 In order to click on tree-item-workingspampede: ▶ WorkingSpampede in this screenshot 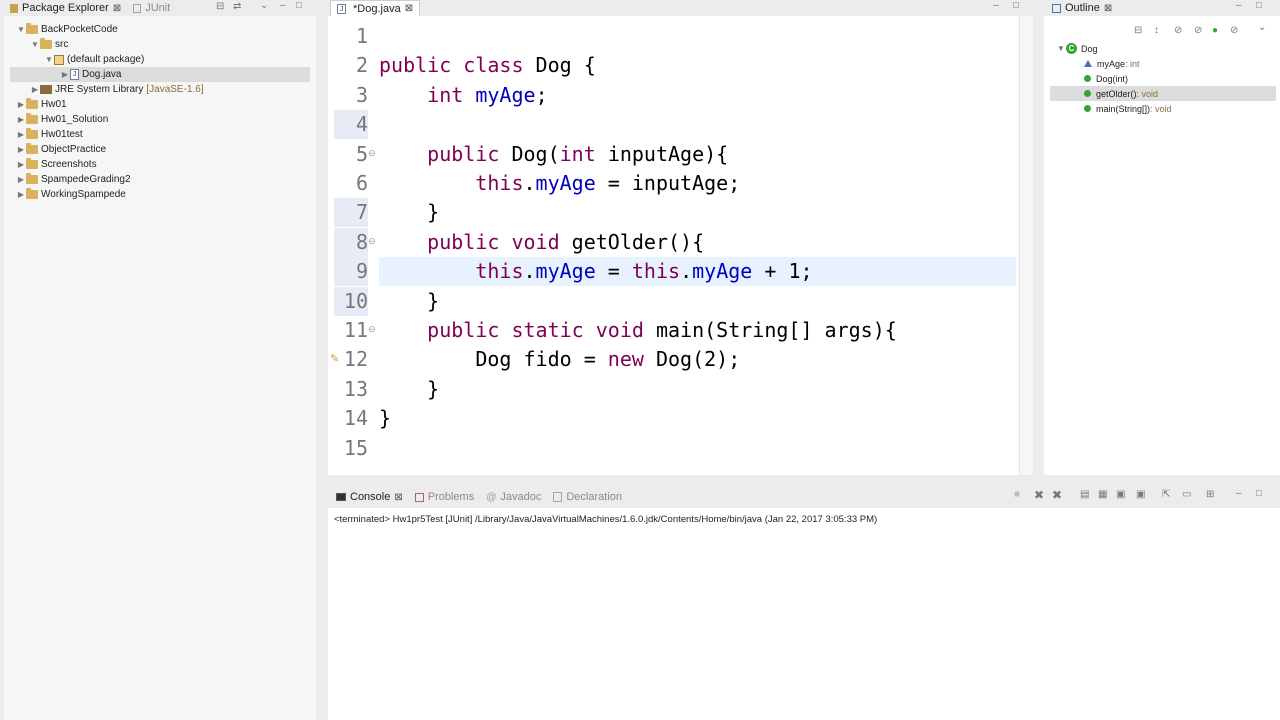, I will do `click(71, 194)`.